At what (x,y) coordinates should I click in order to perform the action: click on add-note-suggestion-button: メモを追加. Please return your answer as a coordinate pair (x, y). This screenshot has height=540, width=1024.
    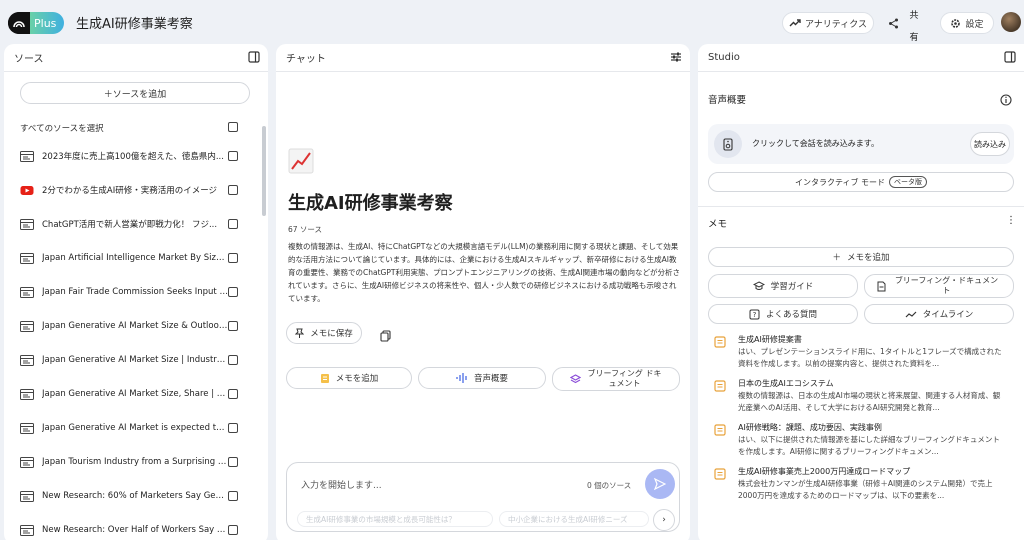
    Looking at the image, I should click on (349, 378).